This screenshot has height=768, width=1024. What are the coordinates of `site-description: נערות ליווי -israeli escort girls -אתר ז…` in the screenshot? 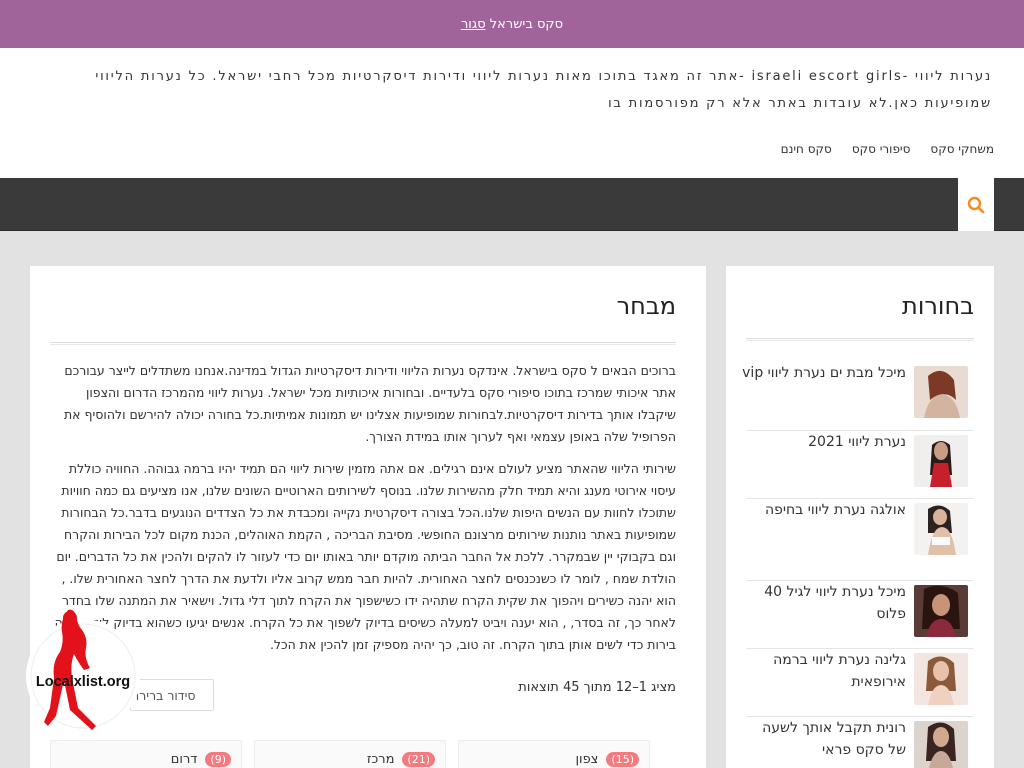 It's located at (543, 90).